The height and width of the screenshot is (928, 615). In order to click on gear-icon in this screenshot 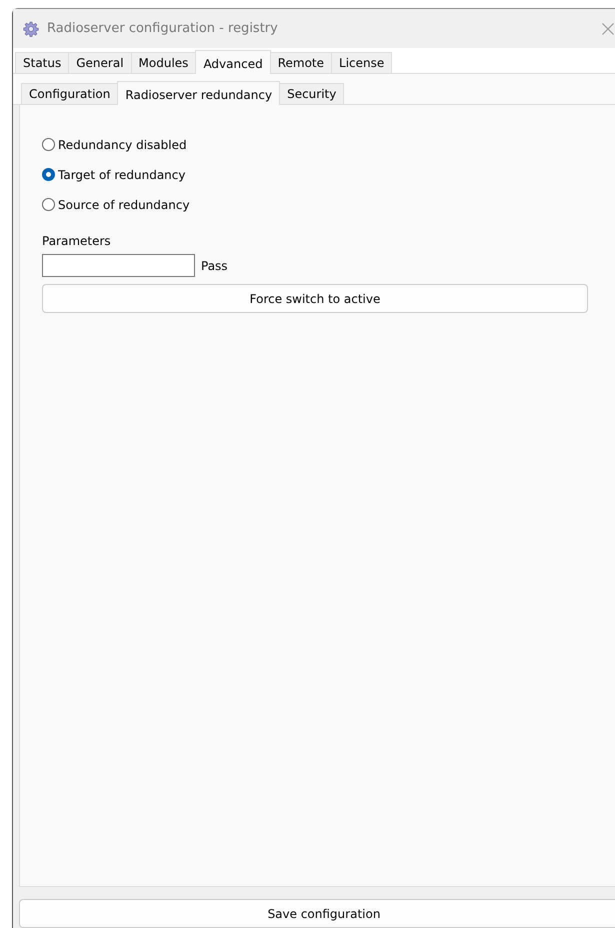, I will do `click(31, 28)`.